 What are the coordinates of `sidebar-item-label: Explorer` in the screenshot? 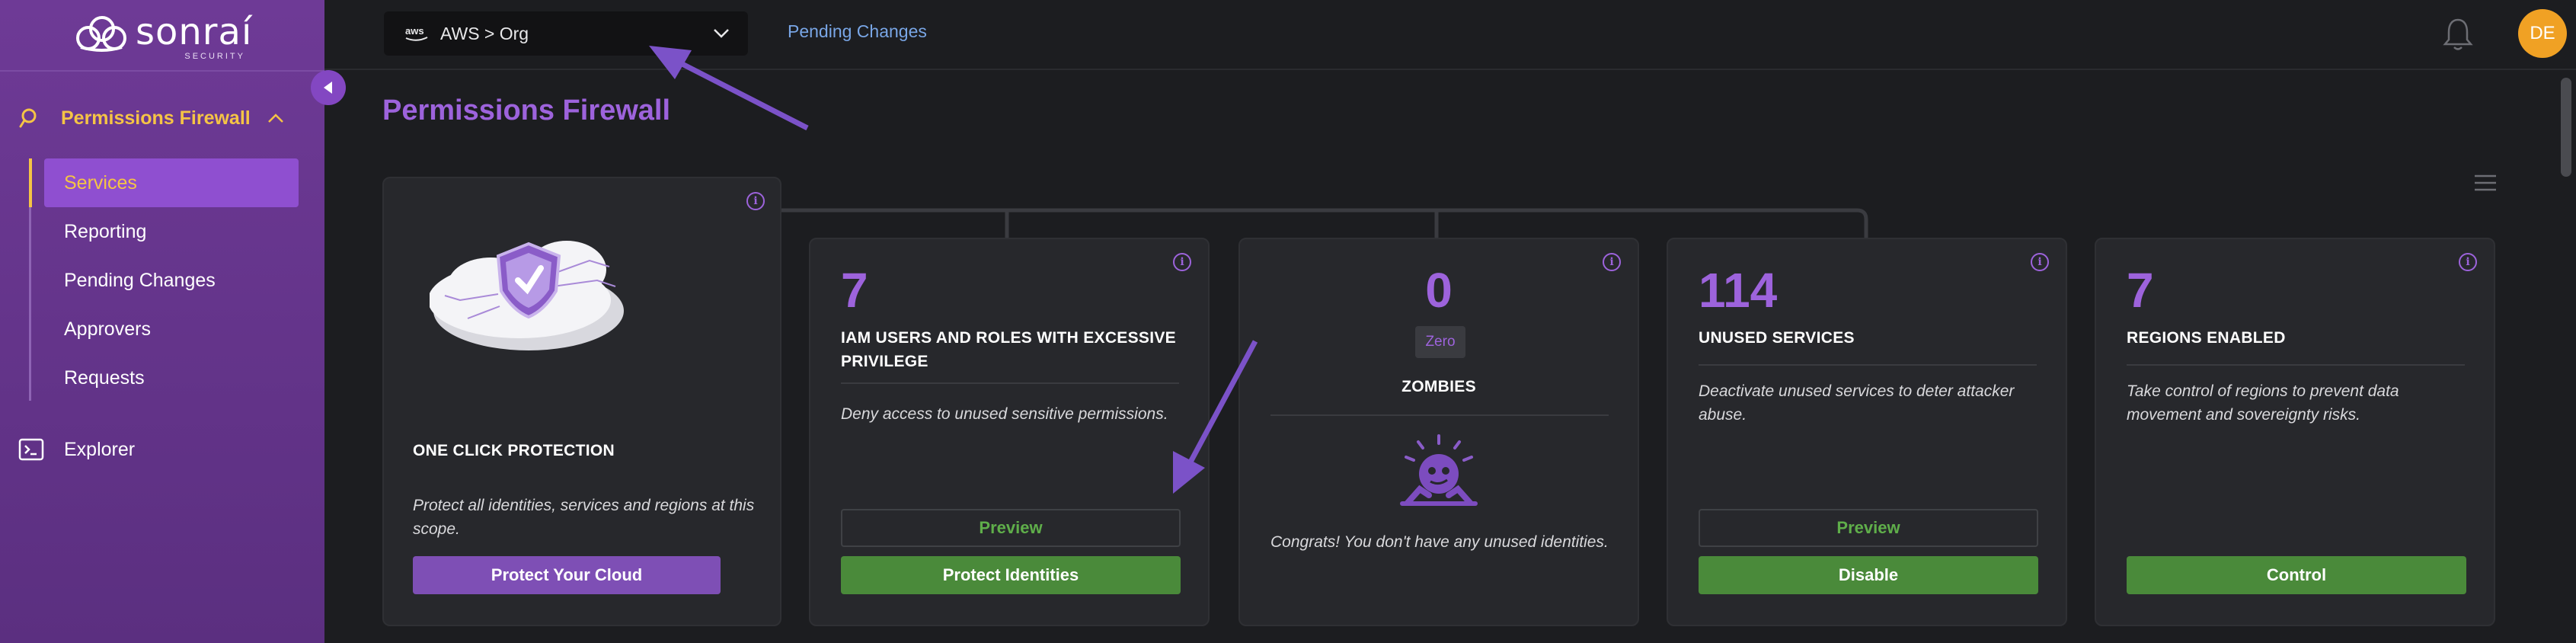 It's located at (100, 449).